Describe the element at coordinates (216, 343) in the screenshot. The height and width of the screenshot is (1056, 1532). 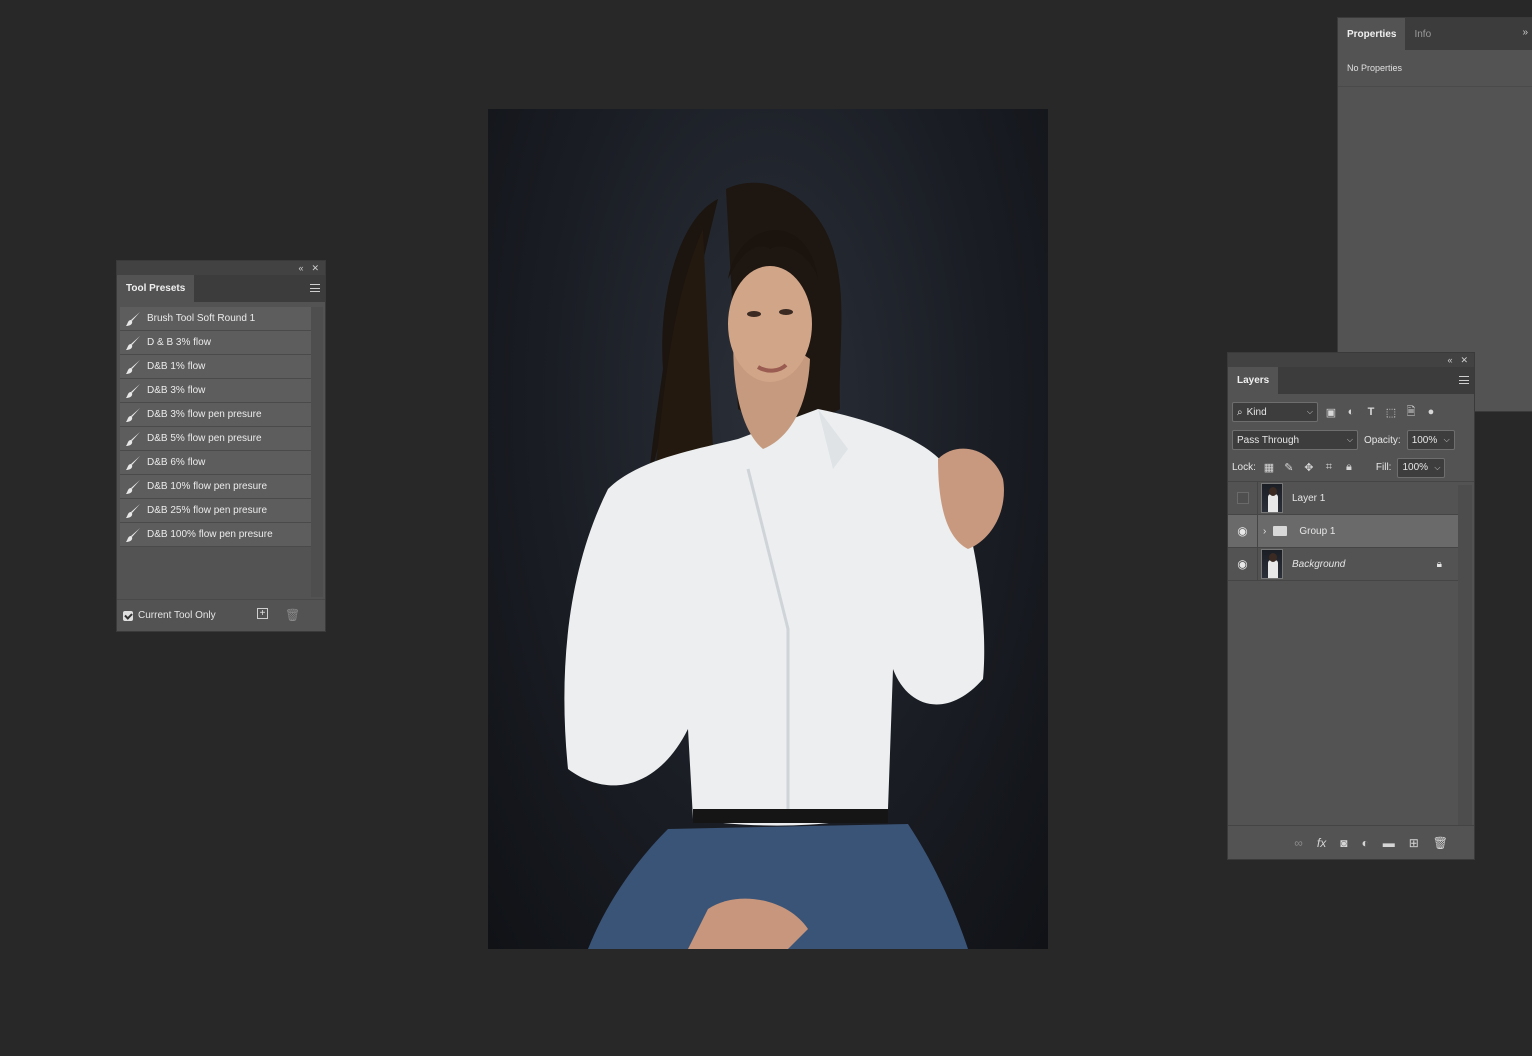
I see `list-item: D & B 3% flow` at that location.